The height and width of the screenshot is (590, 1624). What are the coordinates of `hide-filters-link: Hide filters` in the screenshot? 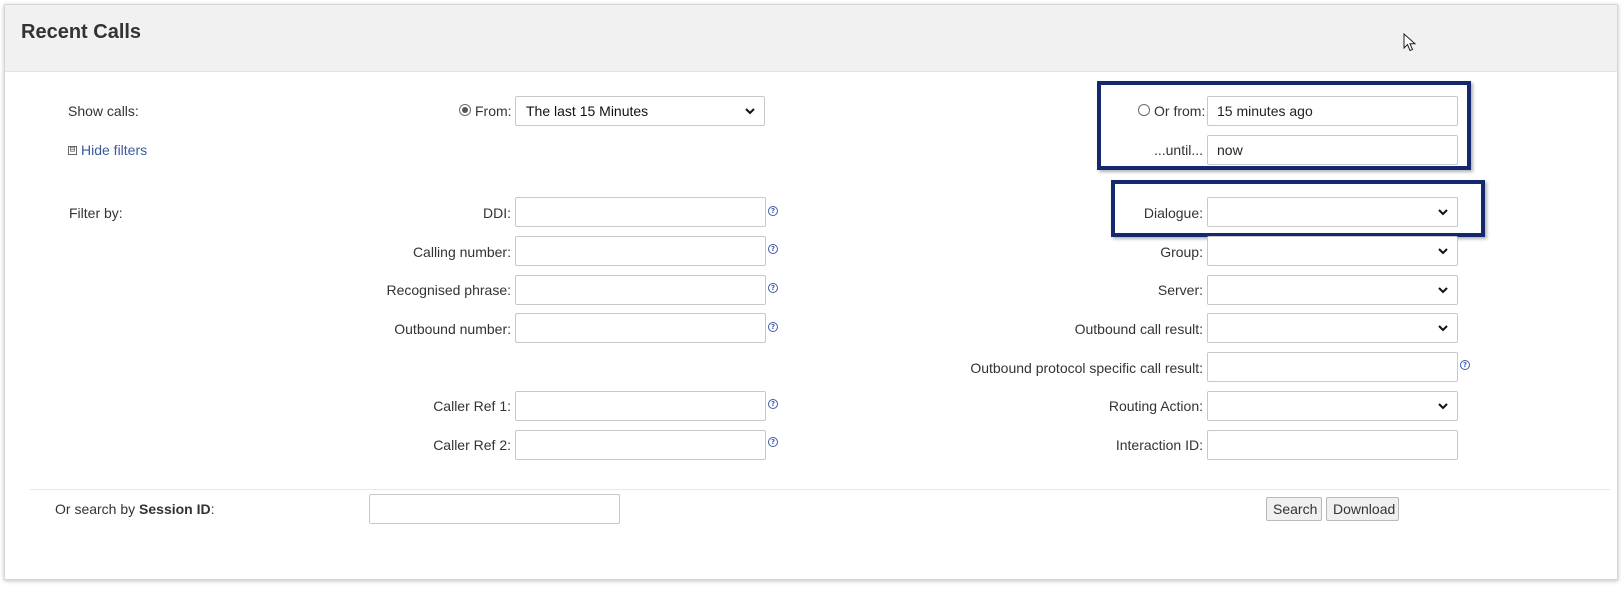 It's located at (114, 150).